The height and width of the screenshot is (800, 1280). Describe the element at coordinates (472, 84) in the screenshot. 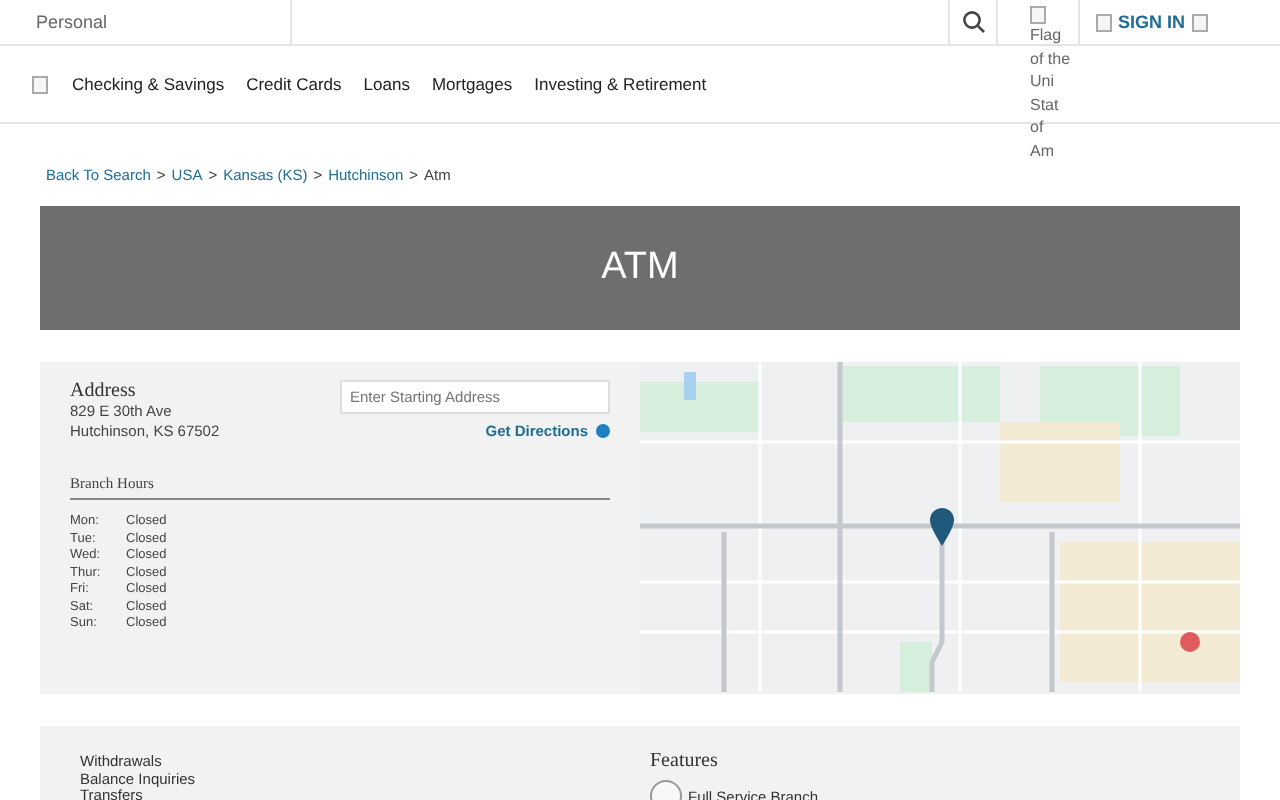

I see `nav-link: Mortgages` at that location.